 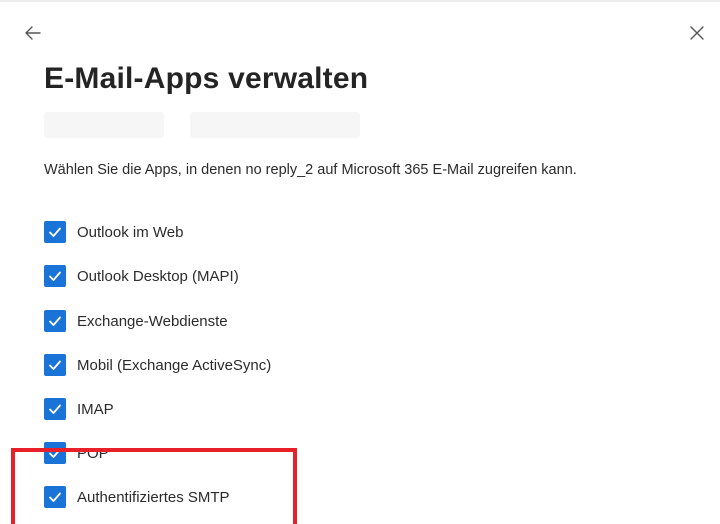 I want to click on app-label: Authentifiziertes SMTP, so click(x=153, y=497).